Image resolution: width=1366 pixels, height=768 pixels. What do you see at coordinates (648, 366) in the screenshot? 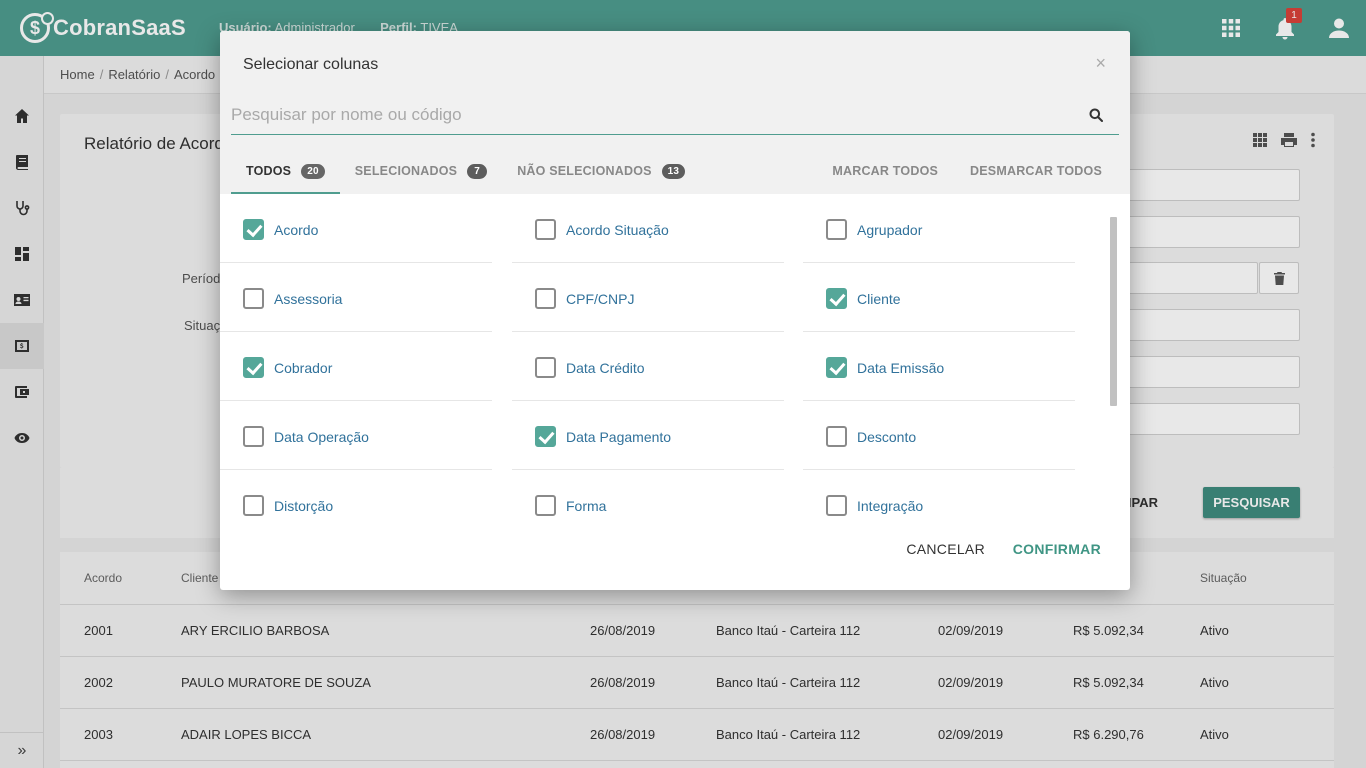
I see `column-option: Data Crédito` at bounding box center [648, 366].